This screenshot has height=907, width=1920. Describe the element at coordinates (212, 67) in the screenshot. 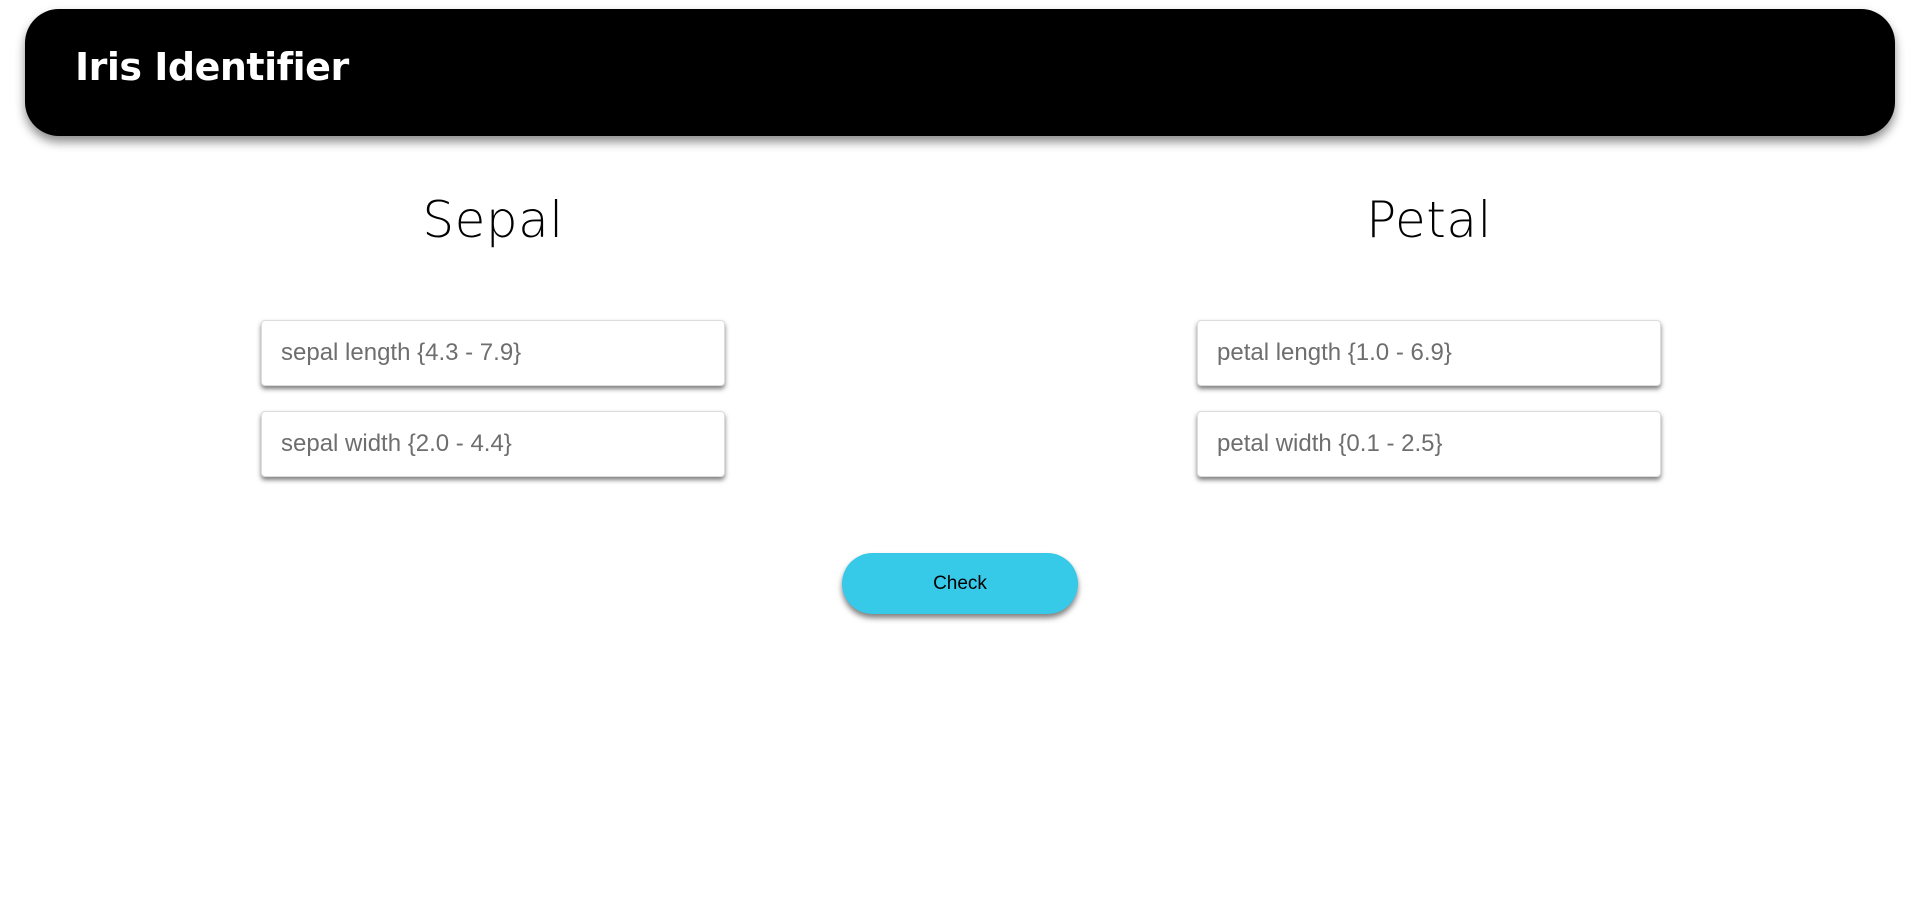

I see `app-title: Iris Identifier` at that location.